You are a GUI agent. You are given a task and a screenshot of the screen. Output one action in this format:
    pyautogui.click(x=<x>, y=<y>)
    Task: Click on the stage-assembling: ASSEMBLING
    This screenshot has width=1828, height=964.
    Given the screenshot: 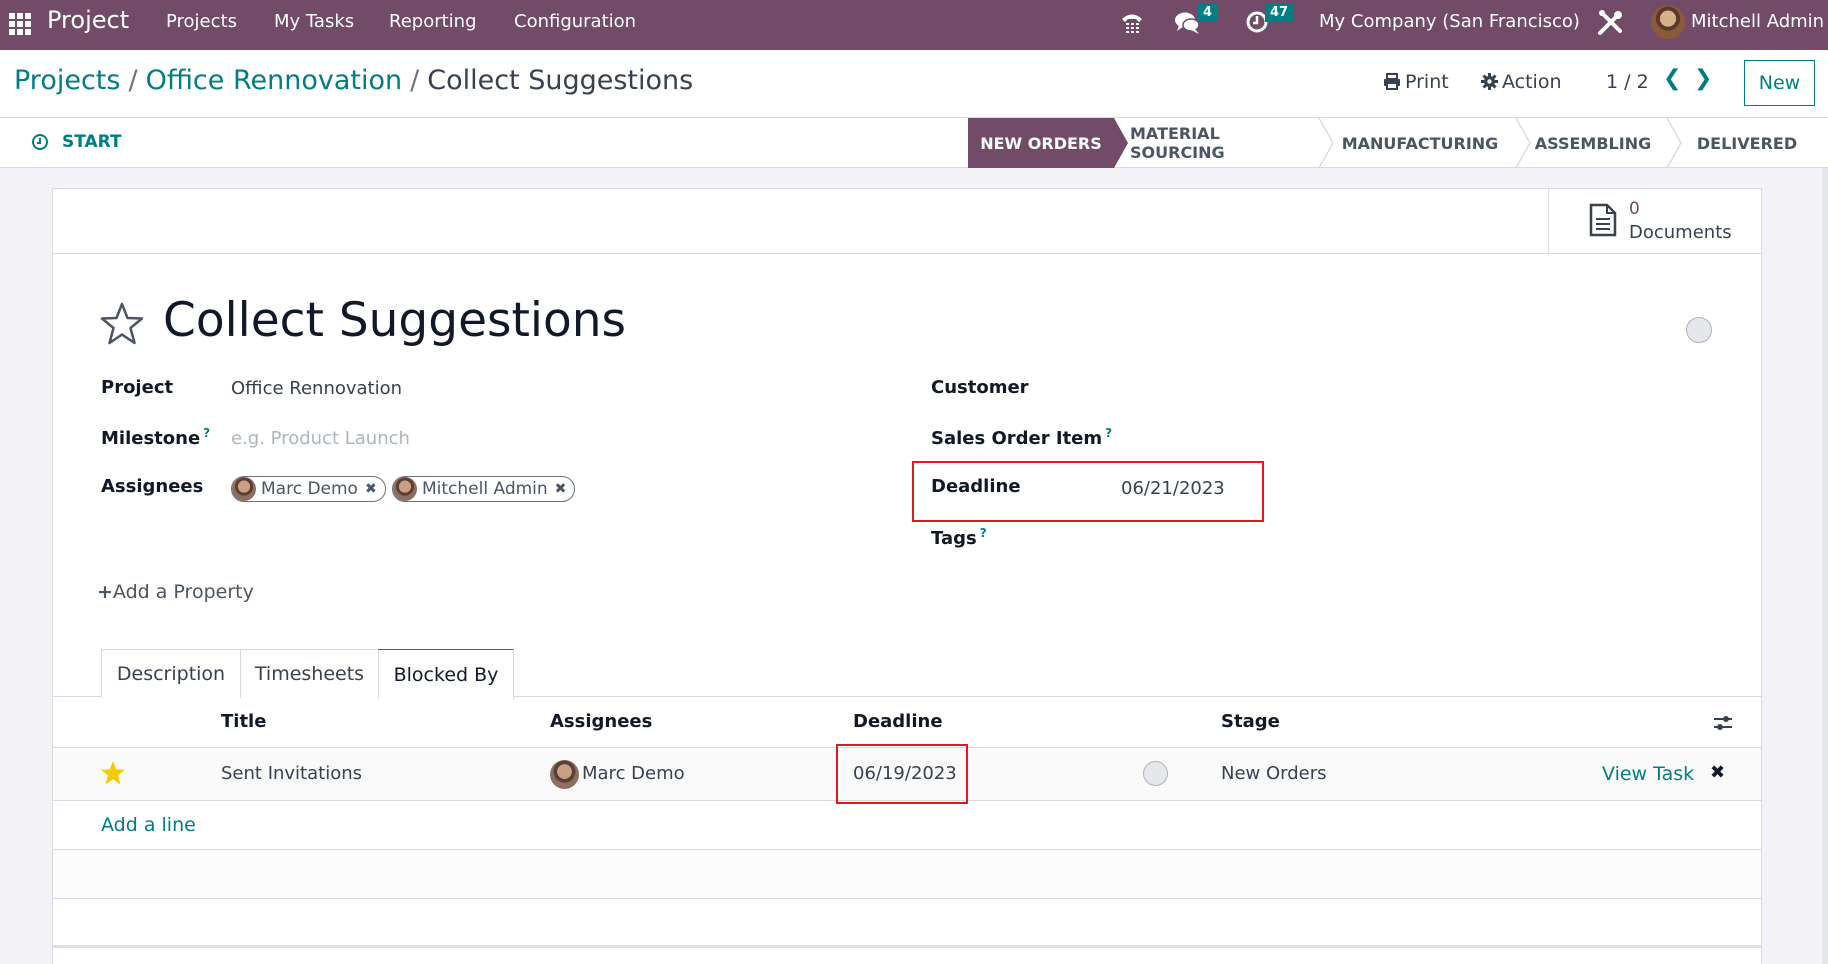 What is the action you would take?
    pyautogui.click(x=1589, y=143)
    